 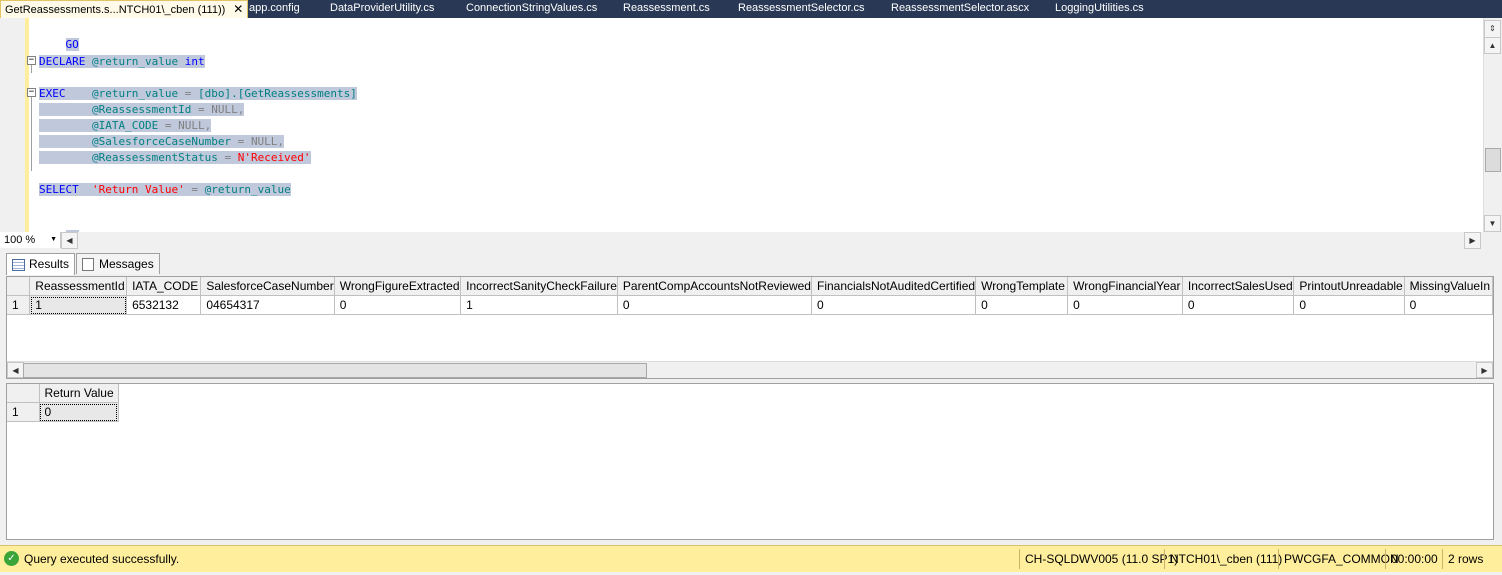 What do you see at coordinates (382, 9) in the screenshot?
I see `tab-dataproviderutility: DataProviderUtility.cs` at bounding box center [382, 9].